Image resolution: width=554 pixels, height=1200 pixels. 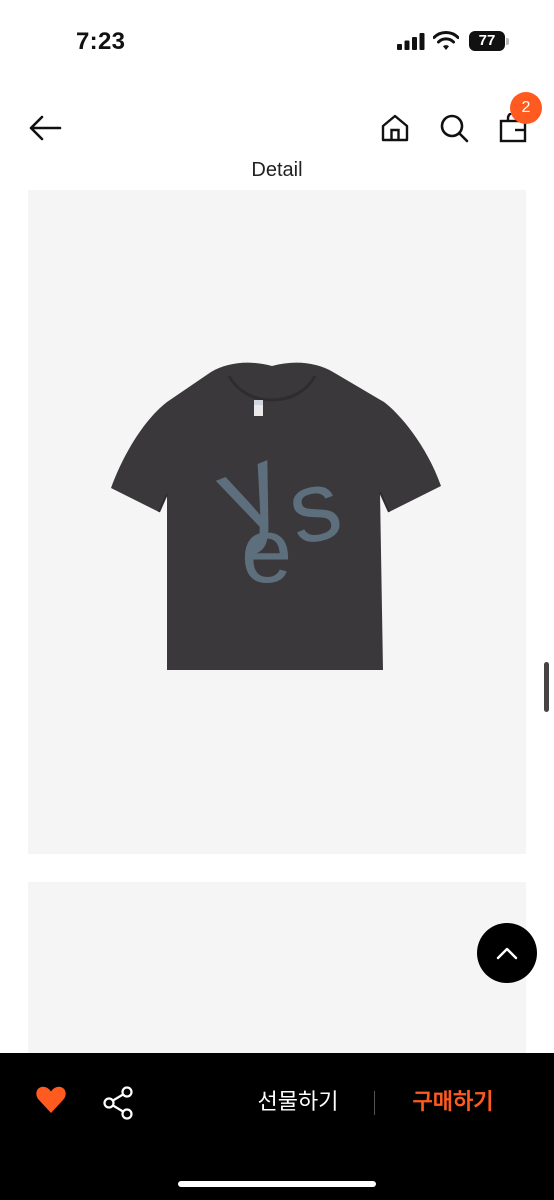 What do you see at coordinates (101, 41) in the screenshot?
I see `status-time: 7:23` at bounding box center [101, 41].